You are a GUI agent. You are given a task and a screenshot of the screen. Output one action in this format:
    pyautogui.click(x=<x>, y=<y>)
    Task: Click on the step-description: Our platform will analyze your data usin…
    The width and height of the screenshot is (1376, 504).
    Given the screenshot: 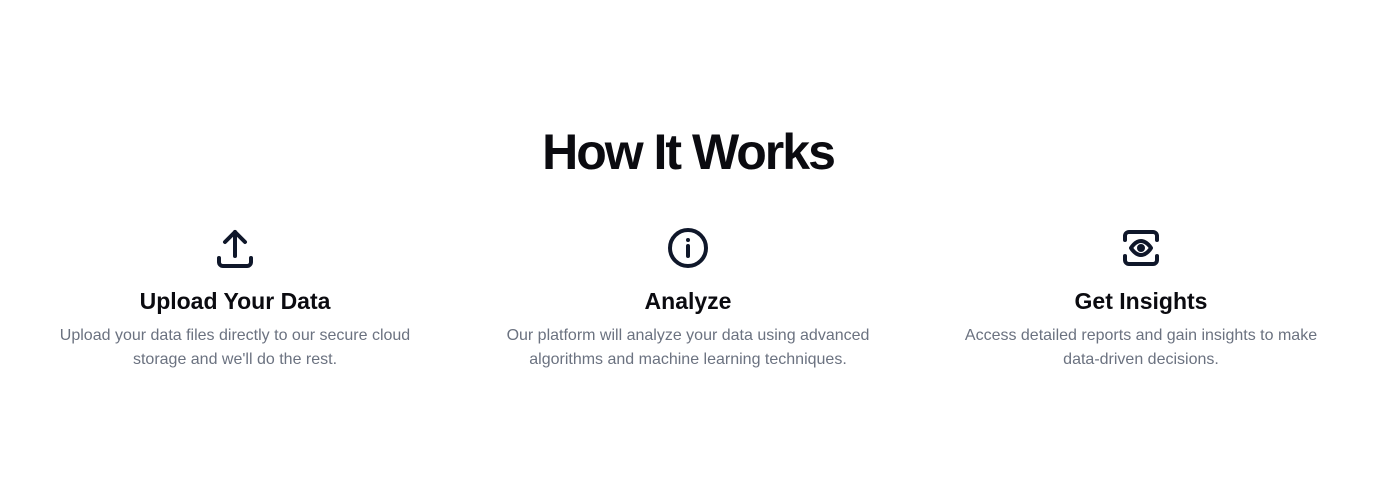 What is the action you would take?
    pyautogui.click(x=688, y=347)
    